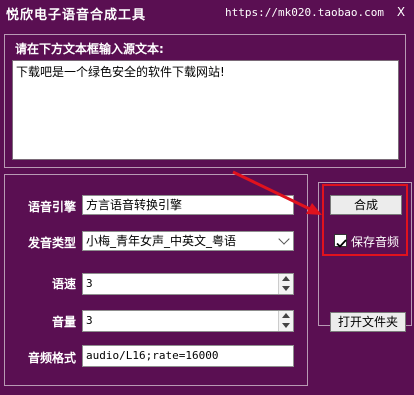  I want to click on synthesize-button: 合成, so click(366, 205).